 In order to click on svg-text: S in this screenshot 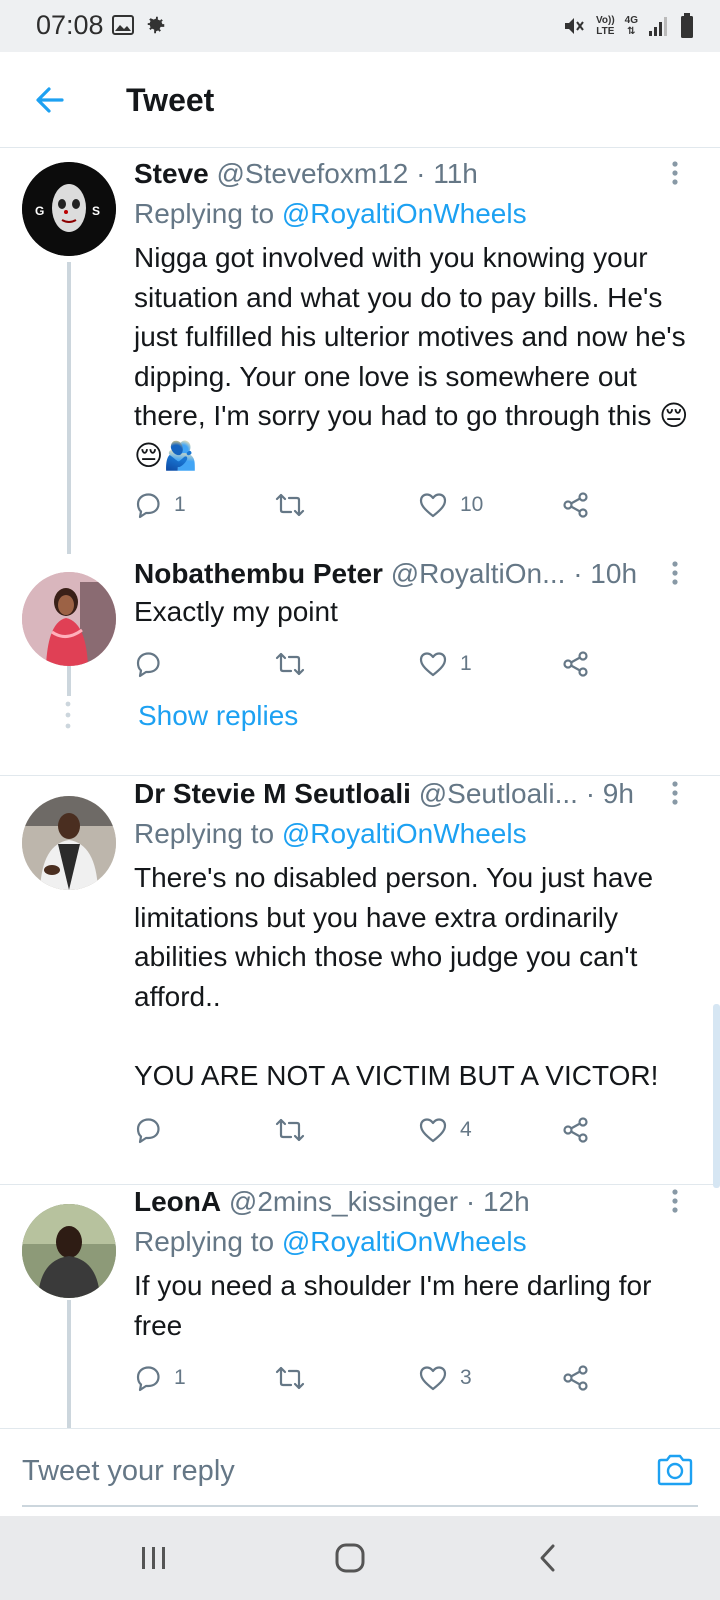, I will do `click(96, 211)`.